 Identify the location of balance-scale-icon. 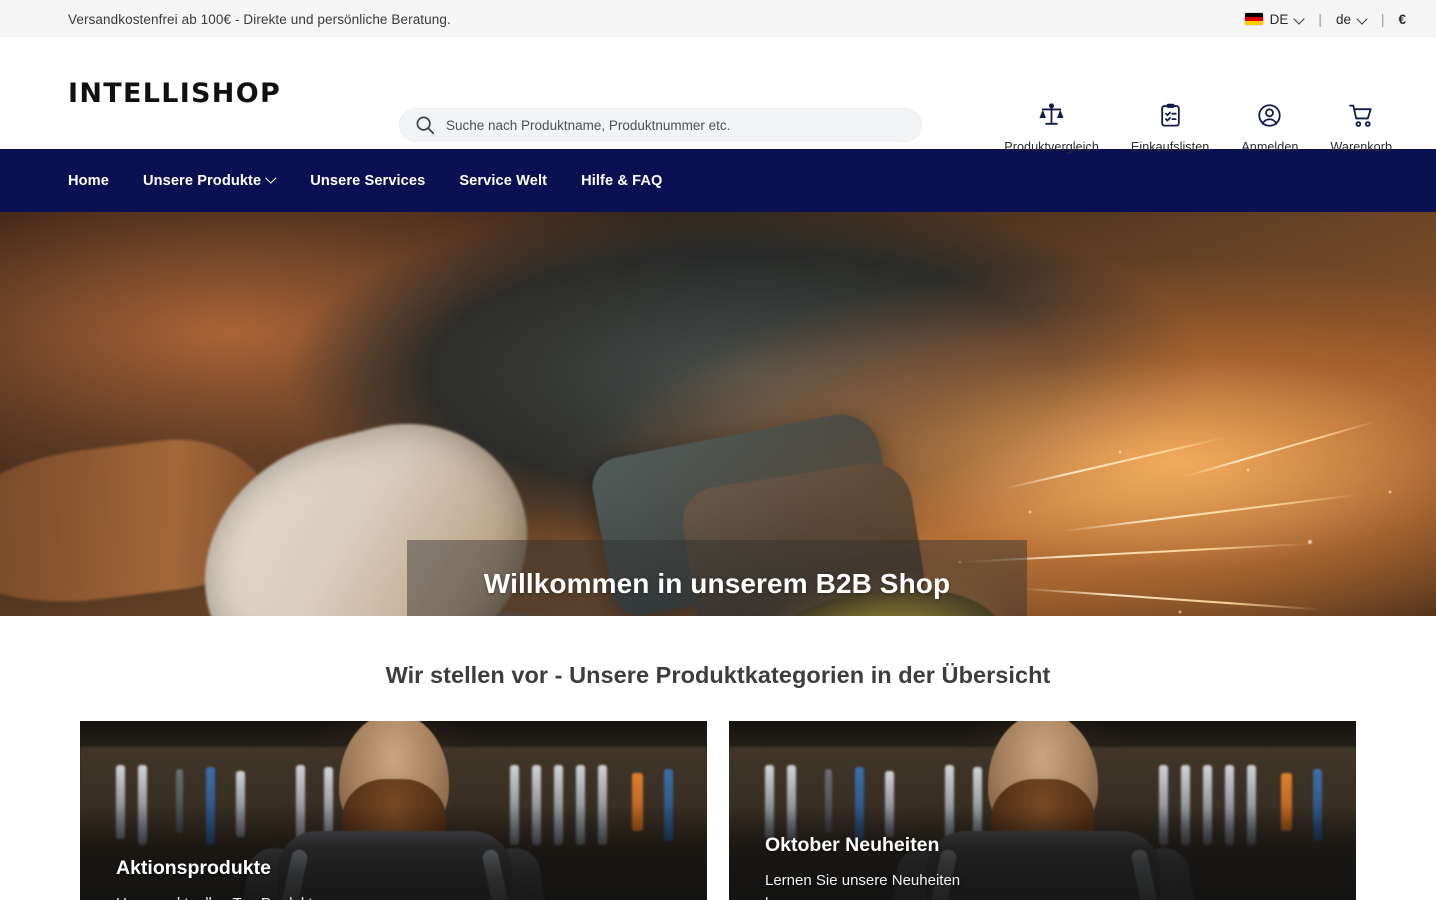
(1051, 118).